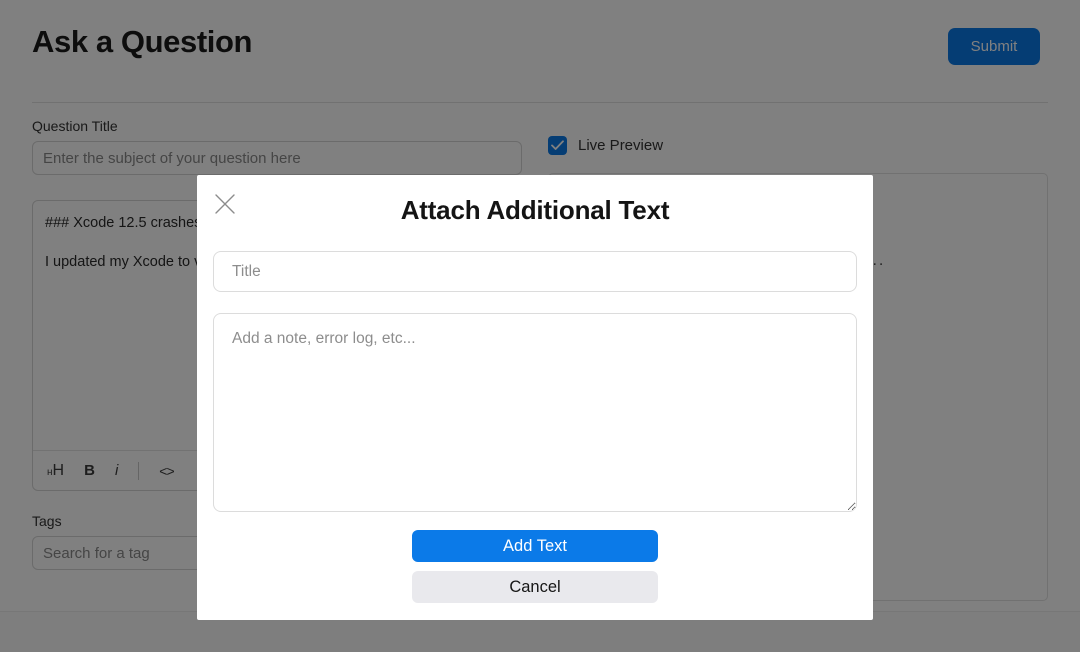  What do you see at coordinates (535, 271) in the screenshot?
I see `attachment-title-input` at bounding box center [535, 271].